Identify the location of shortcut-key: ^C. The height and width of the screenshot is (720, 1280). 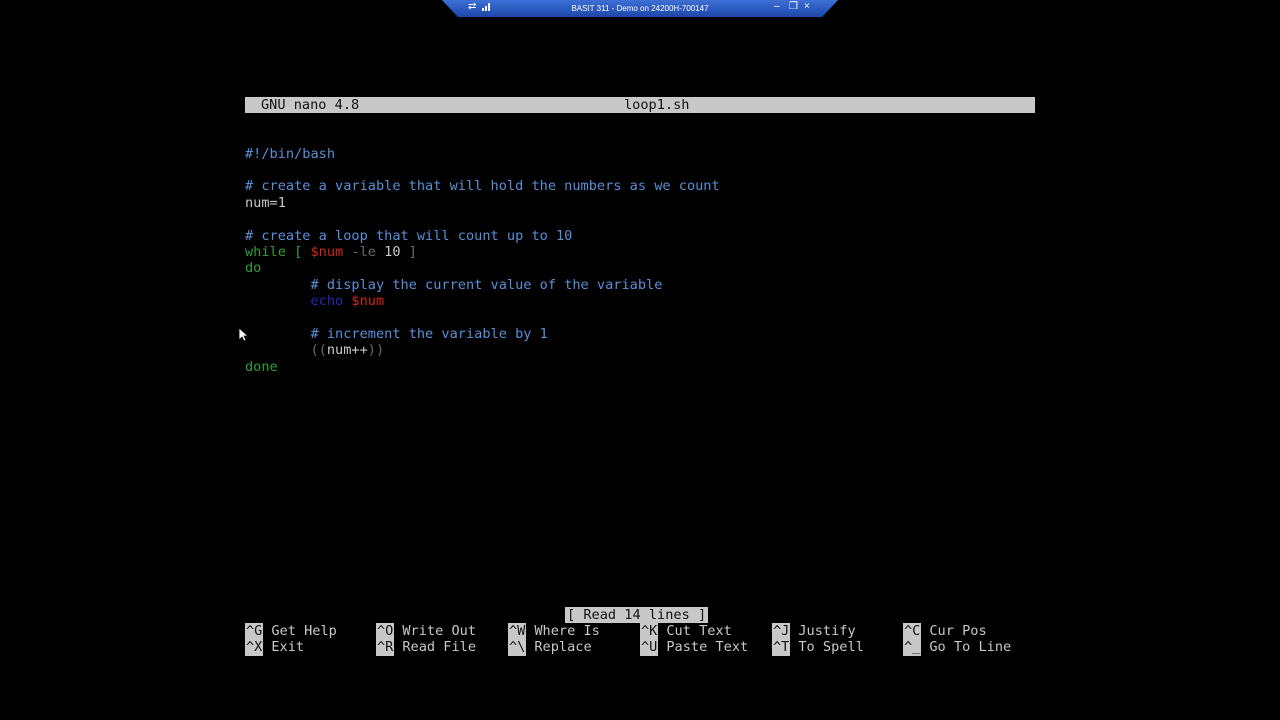
(912, 631).